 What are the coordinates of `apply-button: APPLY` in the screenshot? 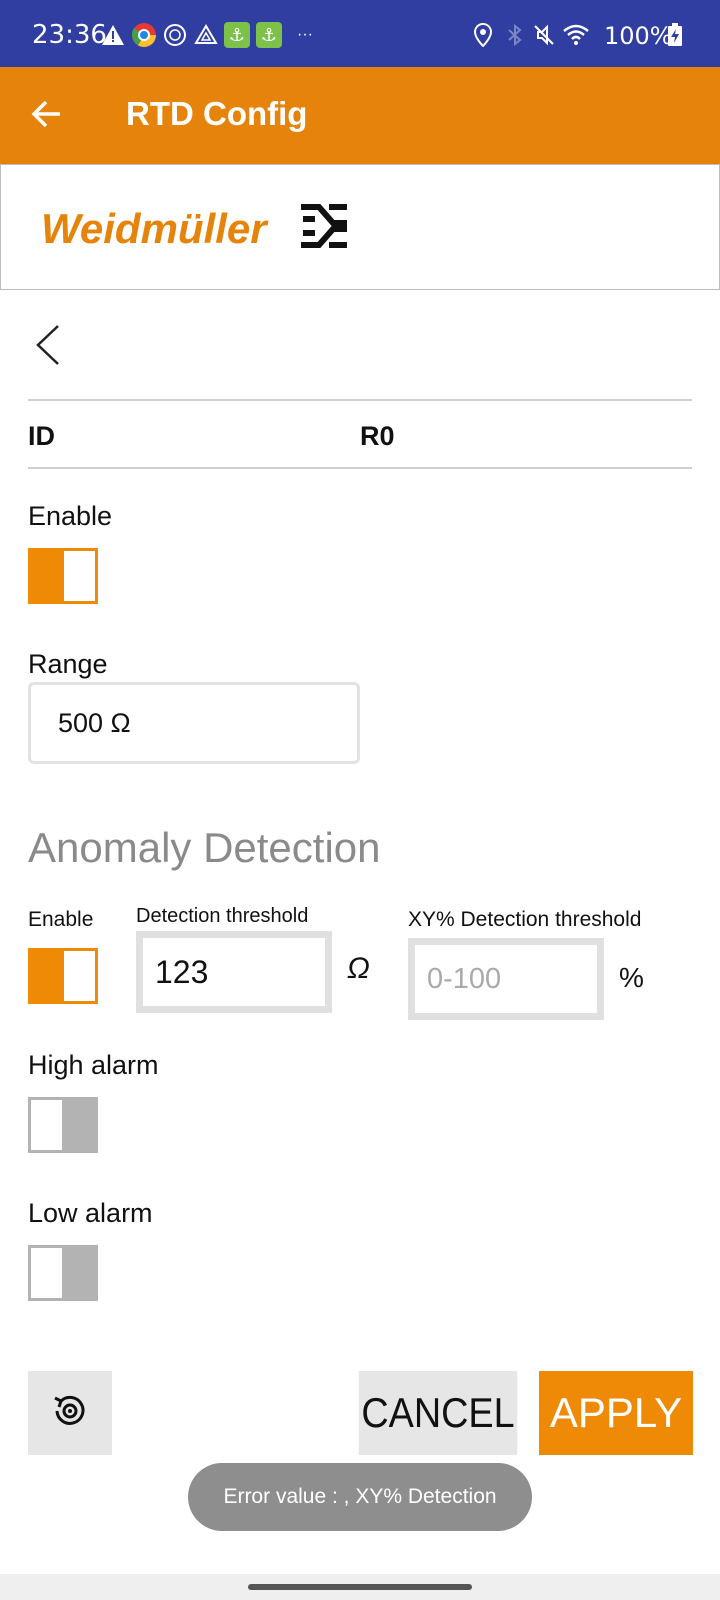 It's located at (616, 1413).